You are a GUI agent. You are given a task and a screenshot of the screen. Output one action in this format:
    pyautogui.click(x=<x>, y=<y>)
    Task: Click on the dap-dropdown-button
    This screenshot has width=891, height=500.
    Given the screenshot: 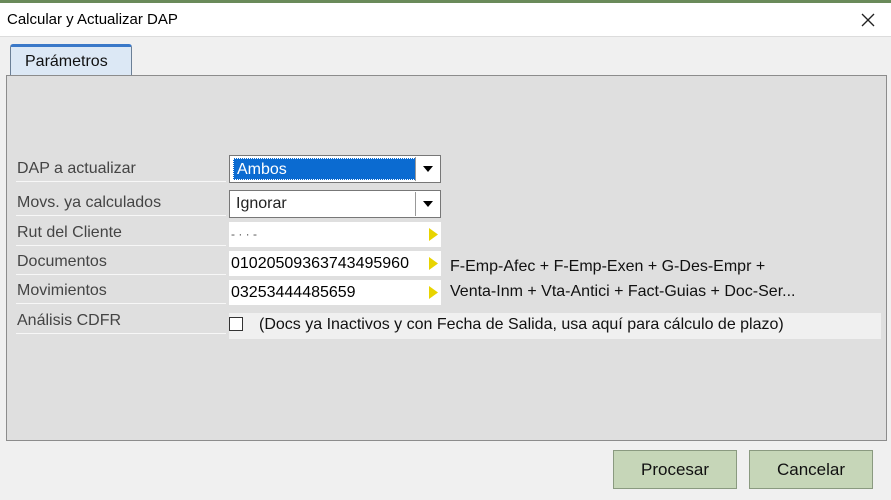 What is the action you would take?
    pyautogui.click(x=427, y=169)
    